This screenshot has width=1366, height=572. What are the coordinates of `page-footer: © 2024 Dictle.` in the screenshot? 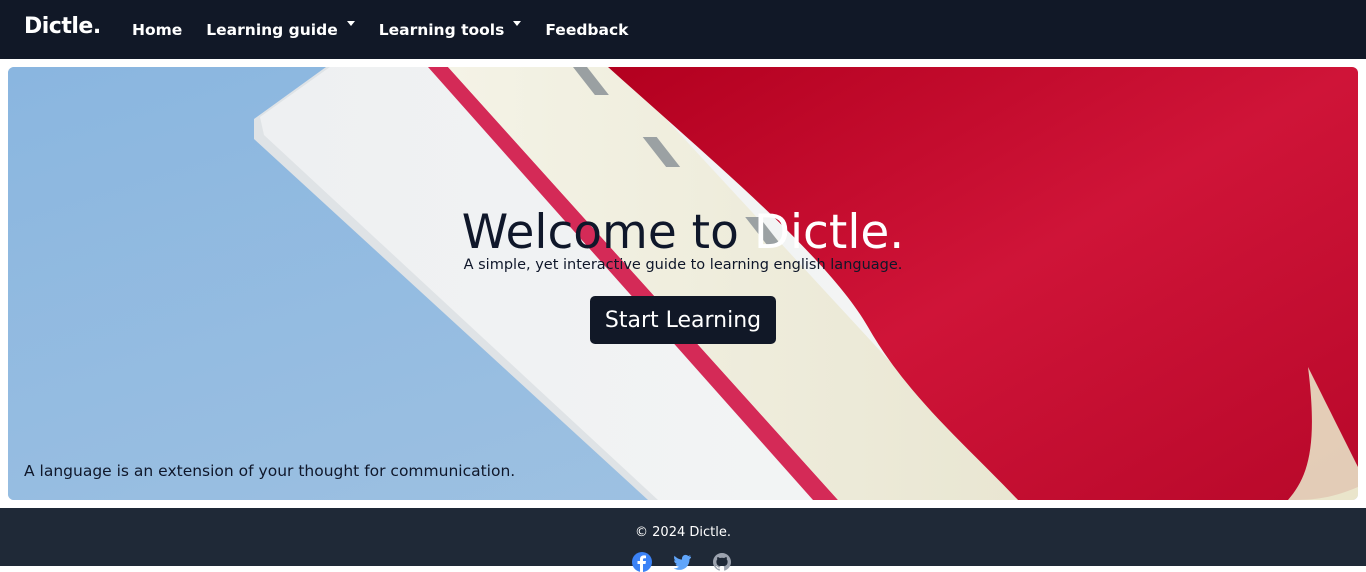 It's located at (683, 540).